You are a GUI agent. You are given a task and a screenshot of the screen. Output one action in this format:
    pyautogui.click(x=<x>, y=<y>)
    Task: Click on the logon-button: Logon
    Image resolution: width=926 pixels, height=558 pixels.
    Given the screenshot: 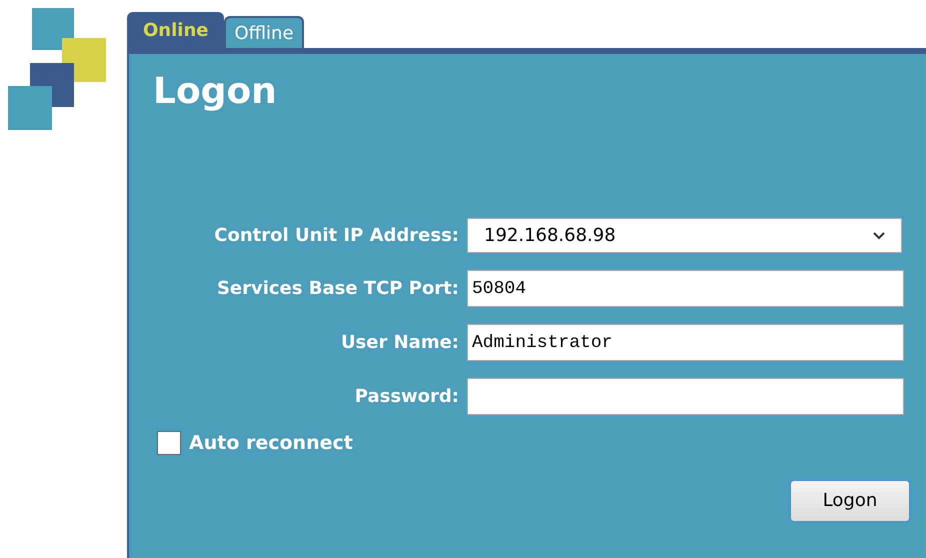 What is the action you would take?
    pyautogui.click(x=850, y=501)
    